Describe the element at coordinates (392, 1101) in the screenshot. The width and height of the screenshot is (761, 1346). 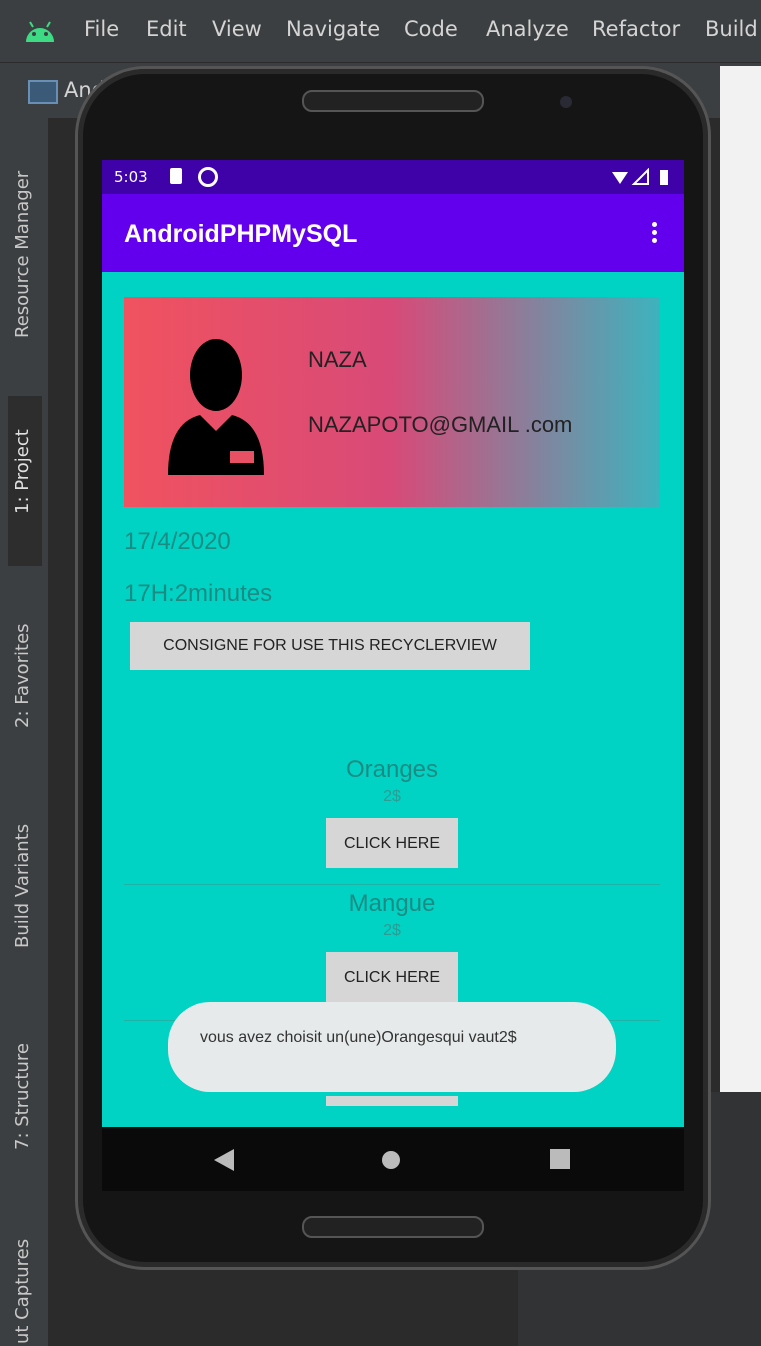
I see `partial-button` at that location.